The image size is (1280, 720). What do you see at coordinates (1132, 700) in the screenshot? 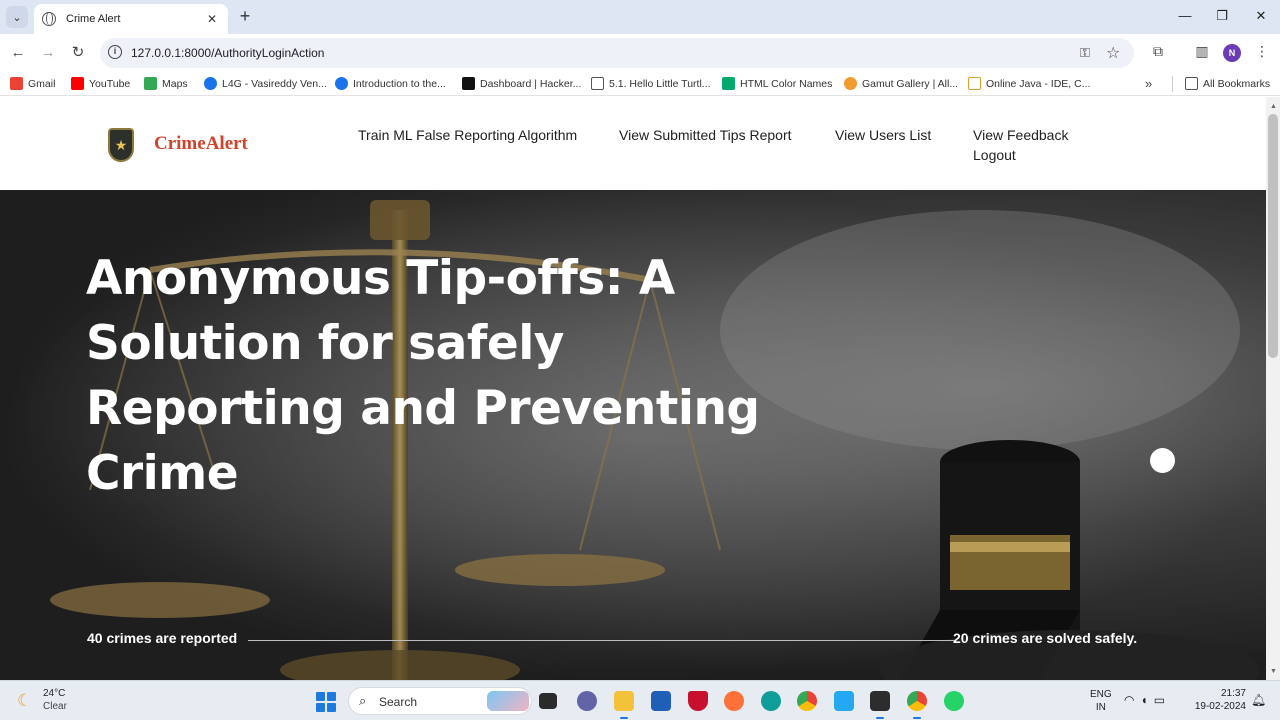
I see `wifi-icon: ◠` at bounding box center [1132, 700].